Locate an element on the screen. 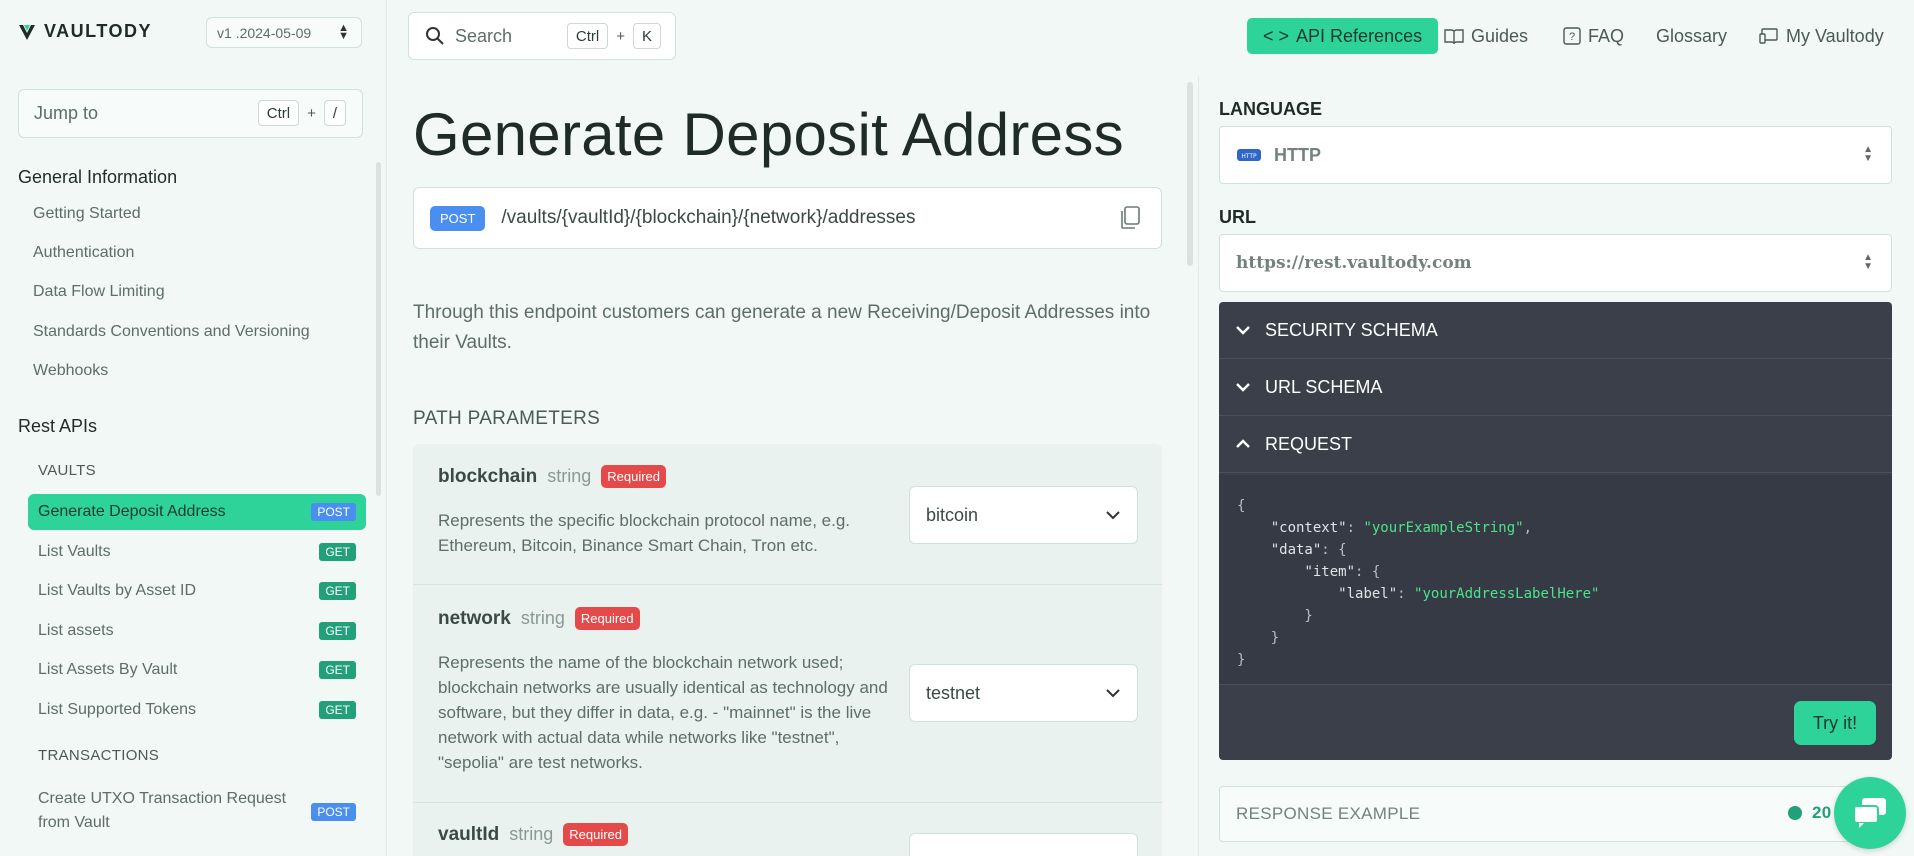  nav-item-authentication: Authentication is located at coordinates (83, 253).